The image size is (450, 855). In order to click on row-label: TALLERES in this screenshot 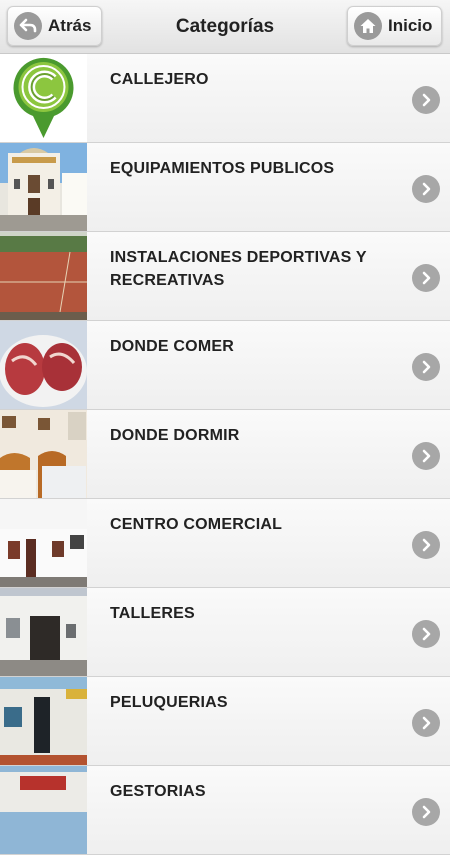, I will do `click(152, 613)`.